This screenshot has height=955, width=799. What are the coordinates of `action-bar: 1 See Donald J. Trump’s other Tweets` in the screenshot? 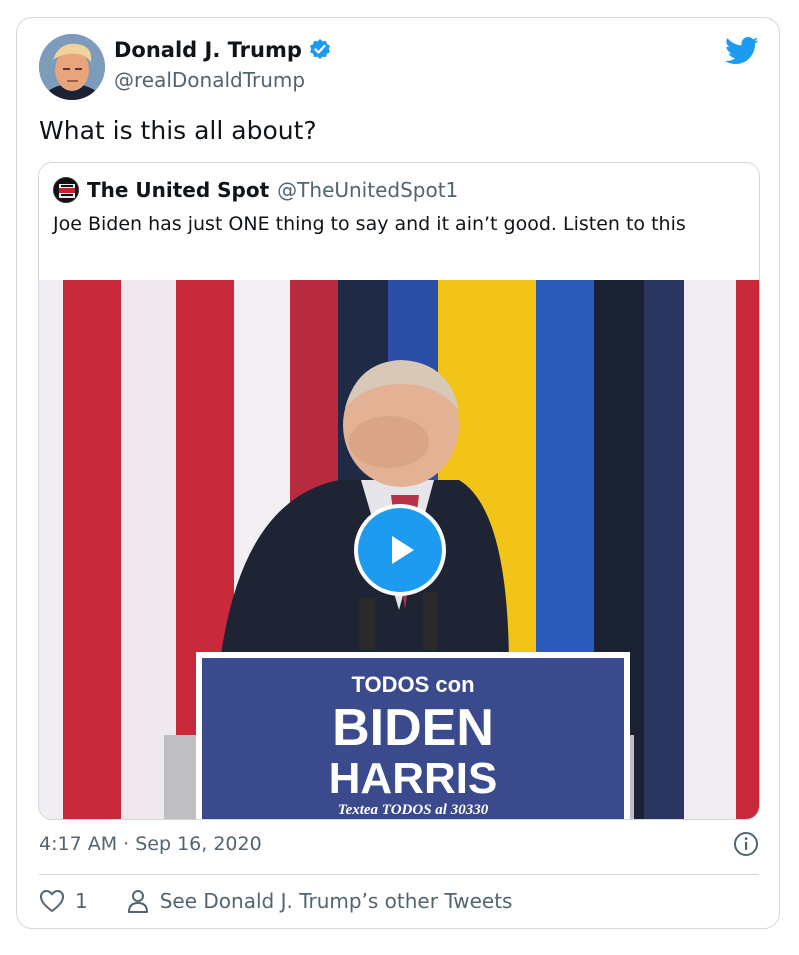 It's located at (275, 901).